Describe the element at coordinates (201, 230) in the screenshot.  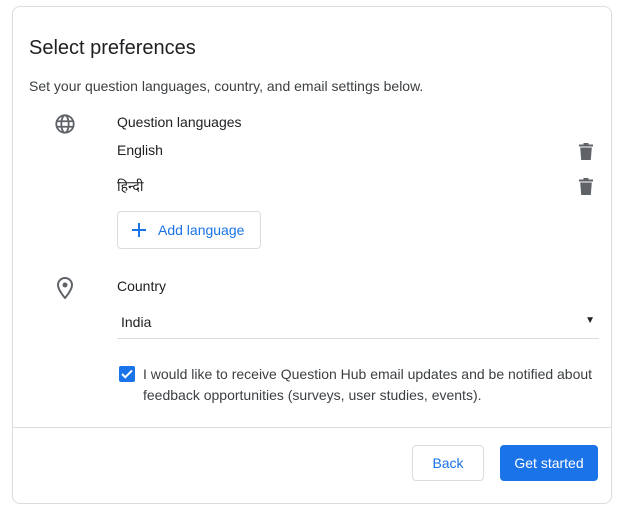
I see `add-language-label: Add language` at that location.